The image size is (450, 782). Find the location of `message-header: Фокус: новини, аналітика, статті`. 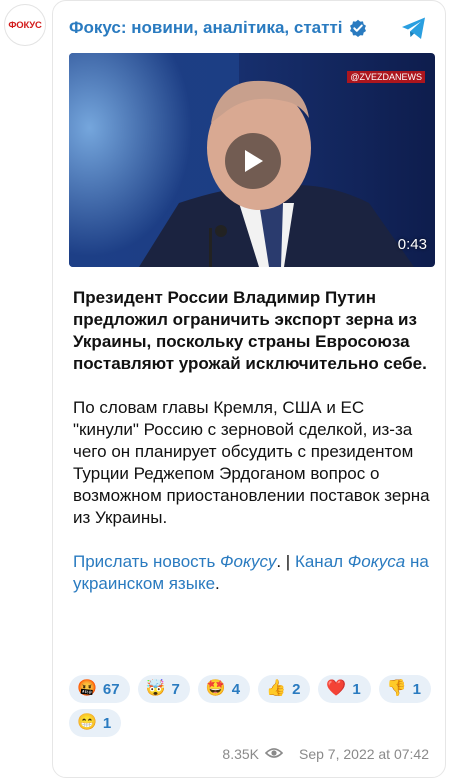

message-header: Фокус: новини, аналітика, статті is located at coordinates (250, 28).